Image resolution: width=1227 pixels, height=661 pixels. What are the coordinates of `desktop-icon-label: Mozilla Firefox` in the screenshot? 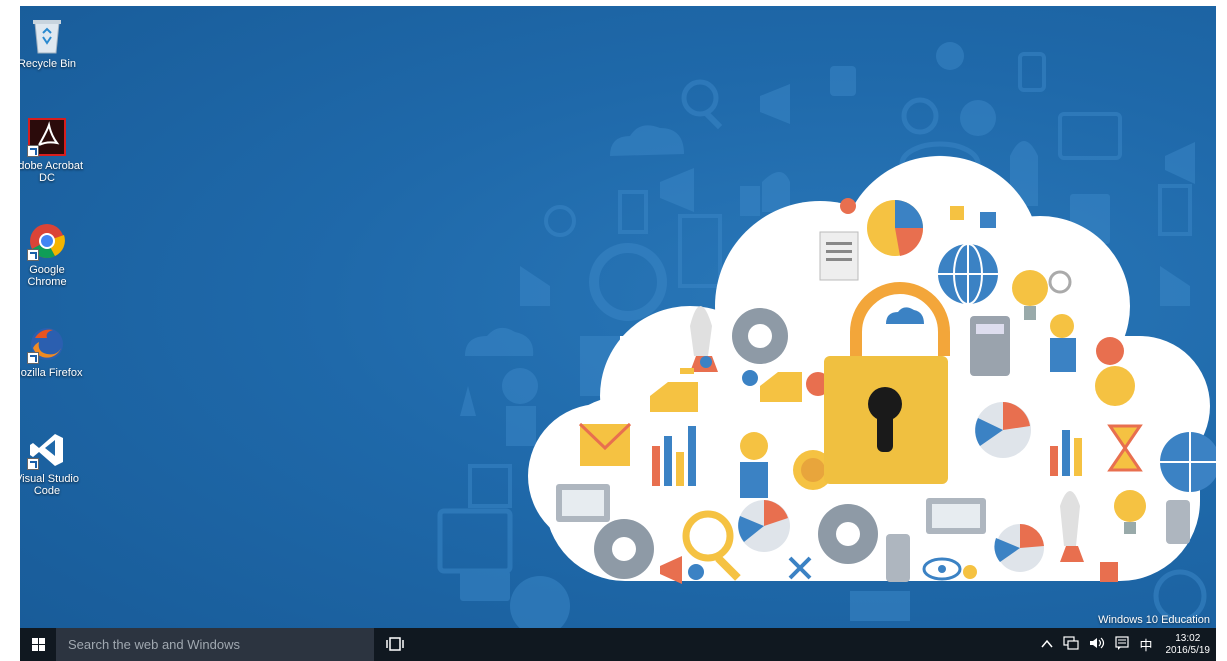 It's located at (51, 373).